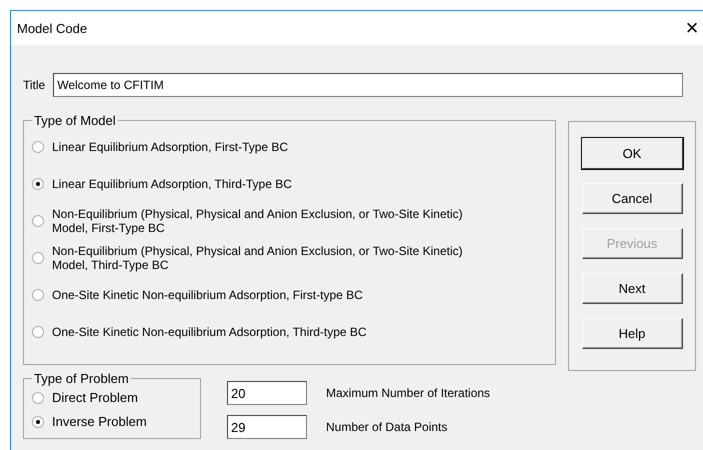 The height and width of the screenshot is (450, 703). I want to click on title-field: Welcome to CFITIM, so click(368, 85).